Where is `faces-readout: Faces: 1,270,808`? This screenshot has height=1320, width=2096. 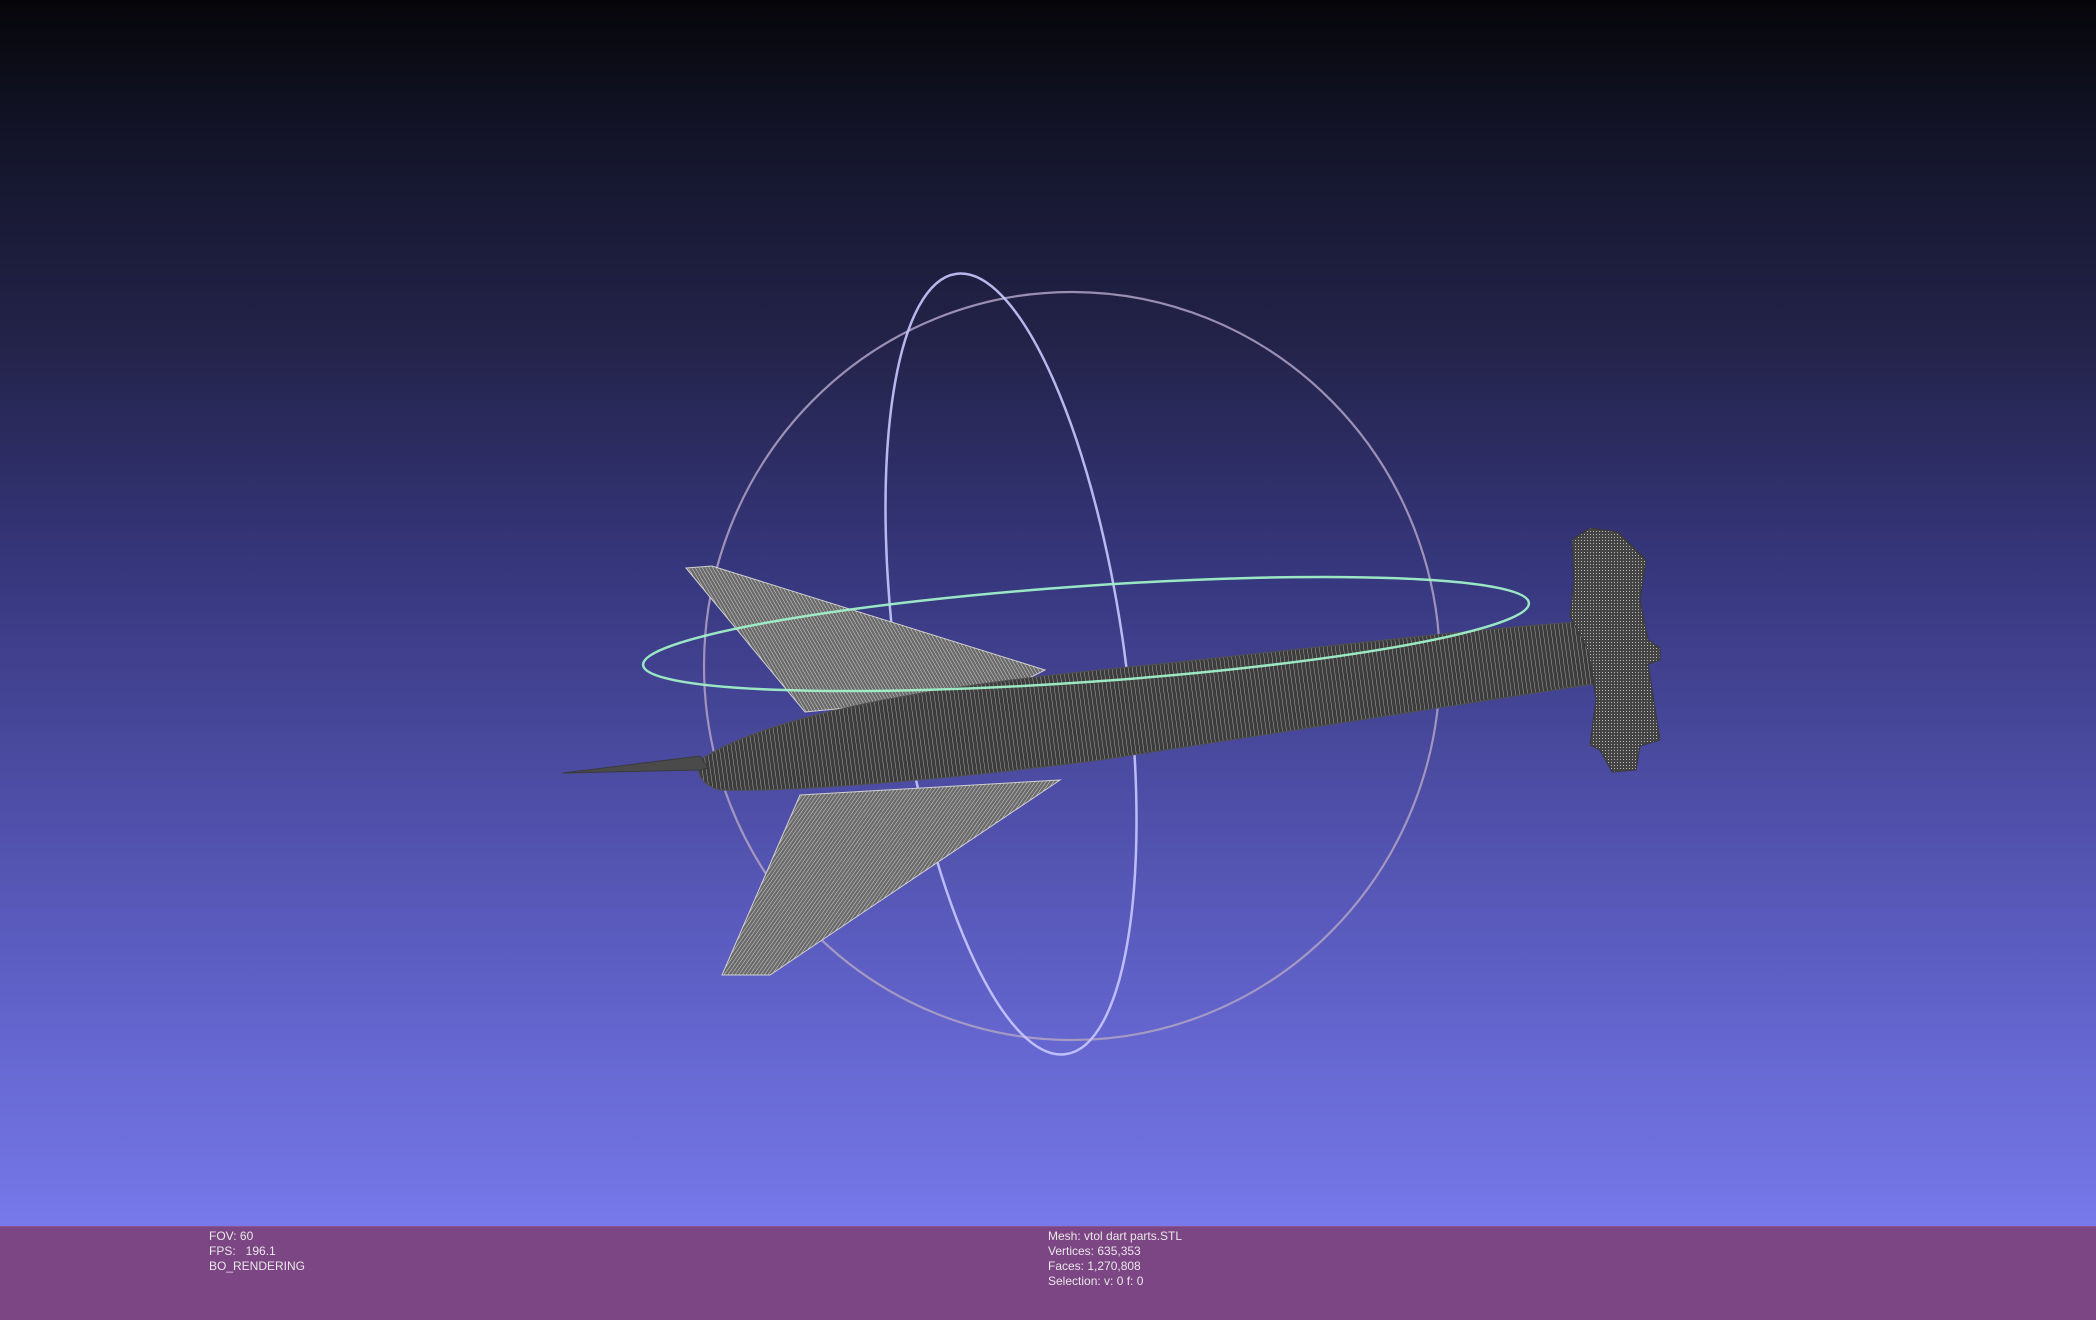
faces-readout: Faces: 1,270,808 is located at coordinates (1094, 1266).